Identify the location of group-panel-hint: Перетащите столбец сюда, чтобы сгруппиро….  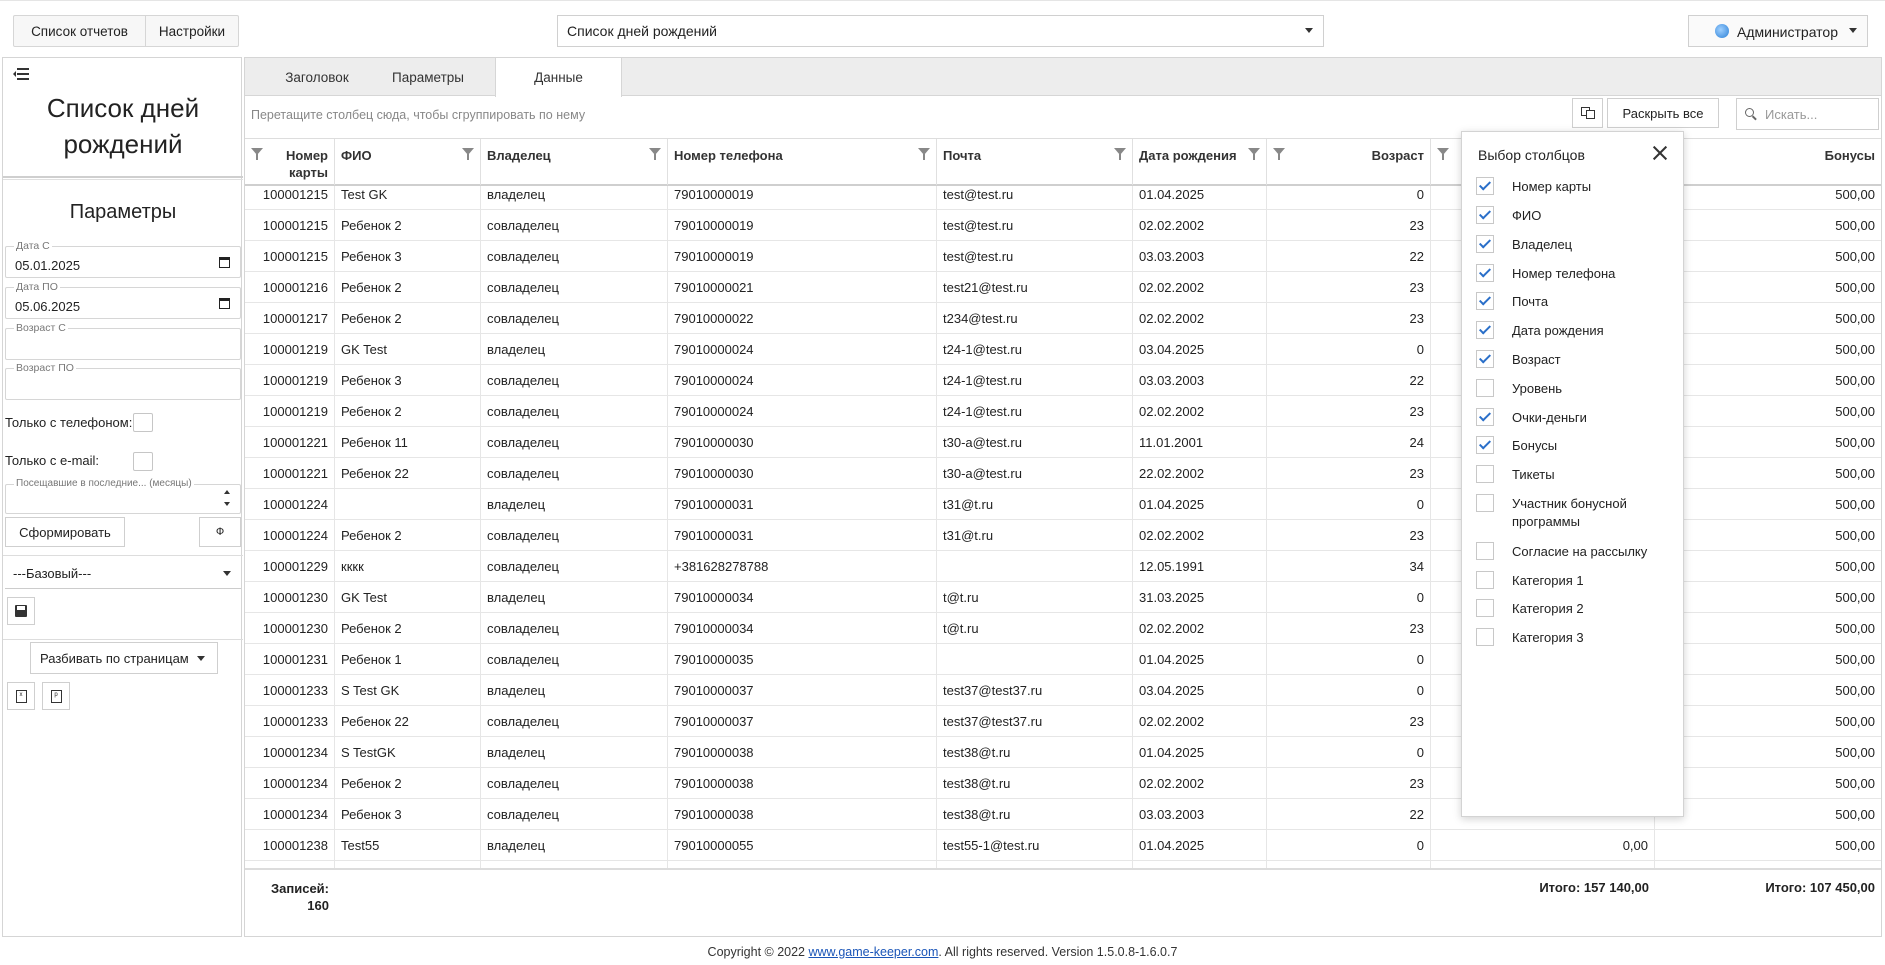
(418, 115).